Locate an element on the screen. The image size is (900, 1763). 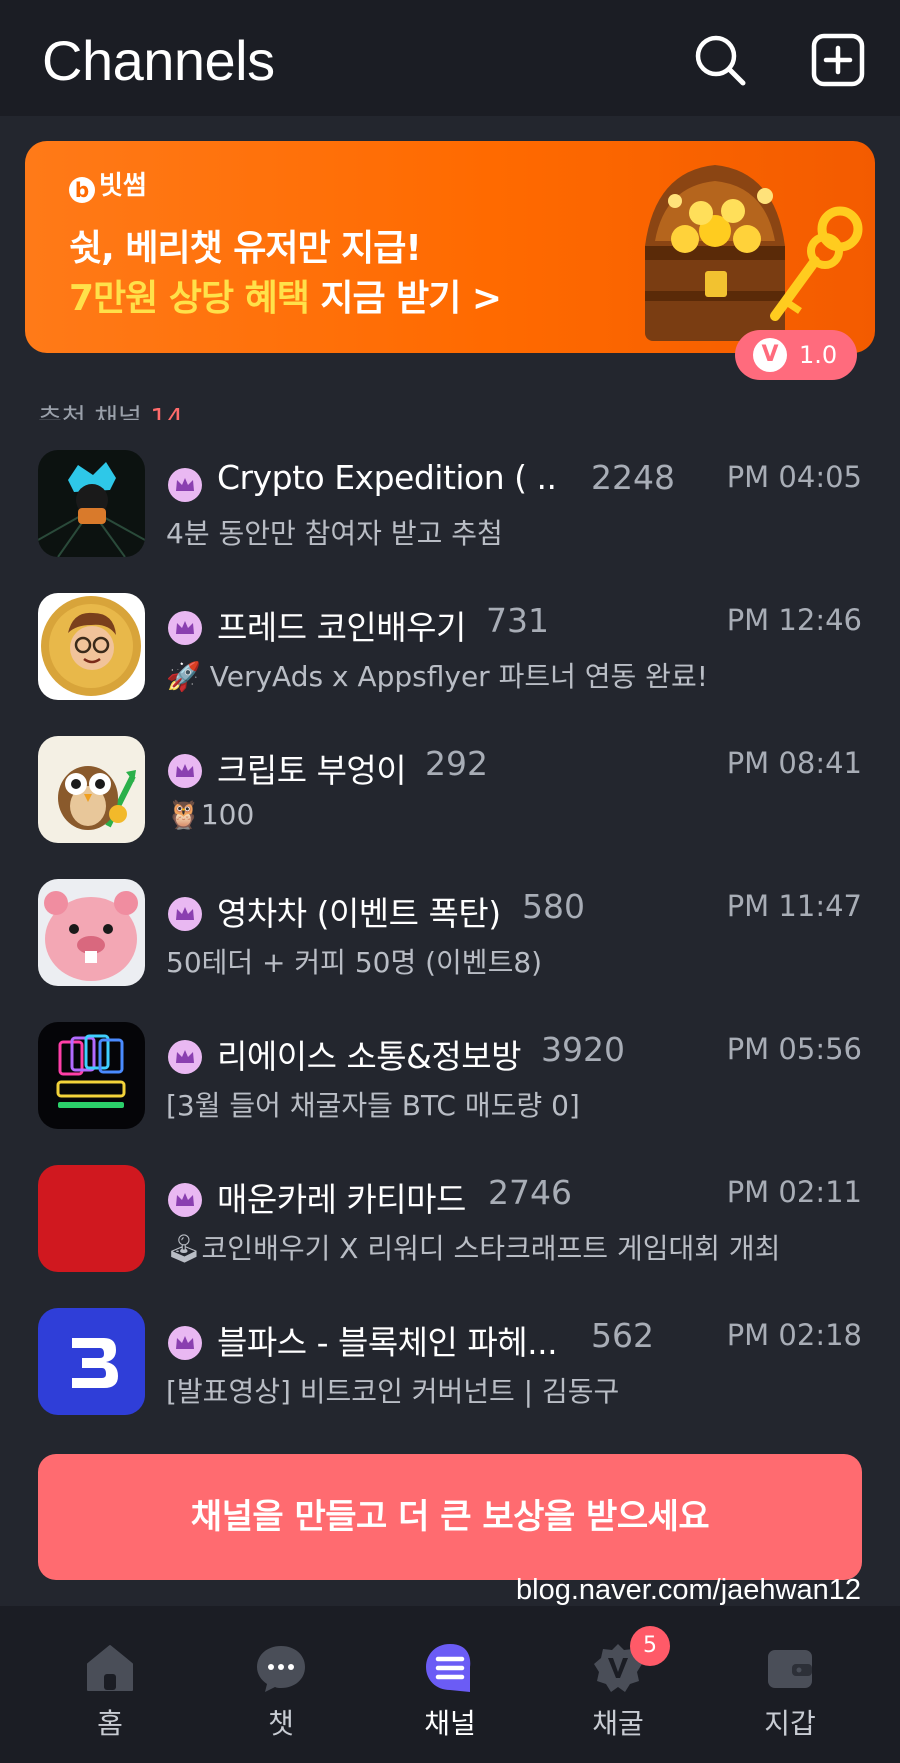
member-count: 2248 is located at coordinates (633, 477).